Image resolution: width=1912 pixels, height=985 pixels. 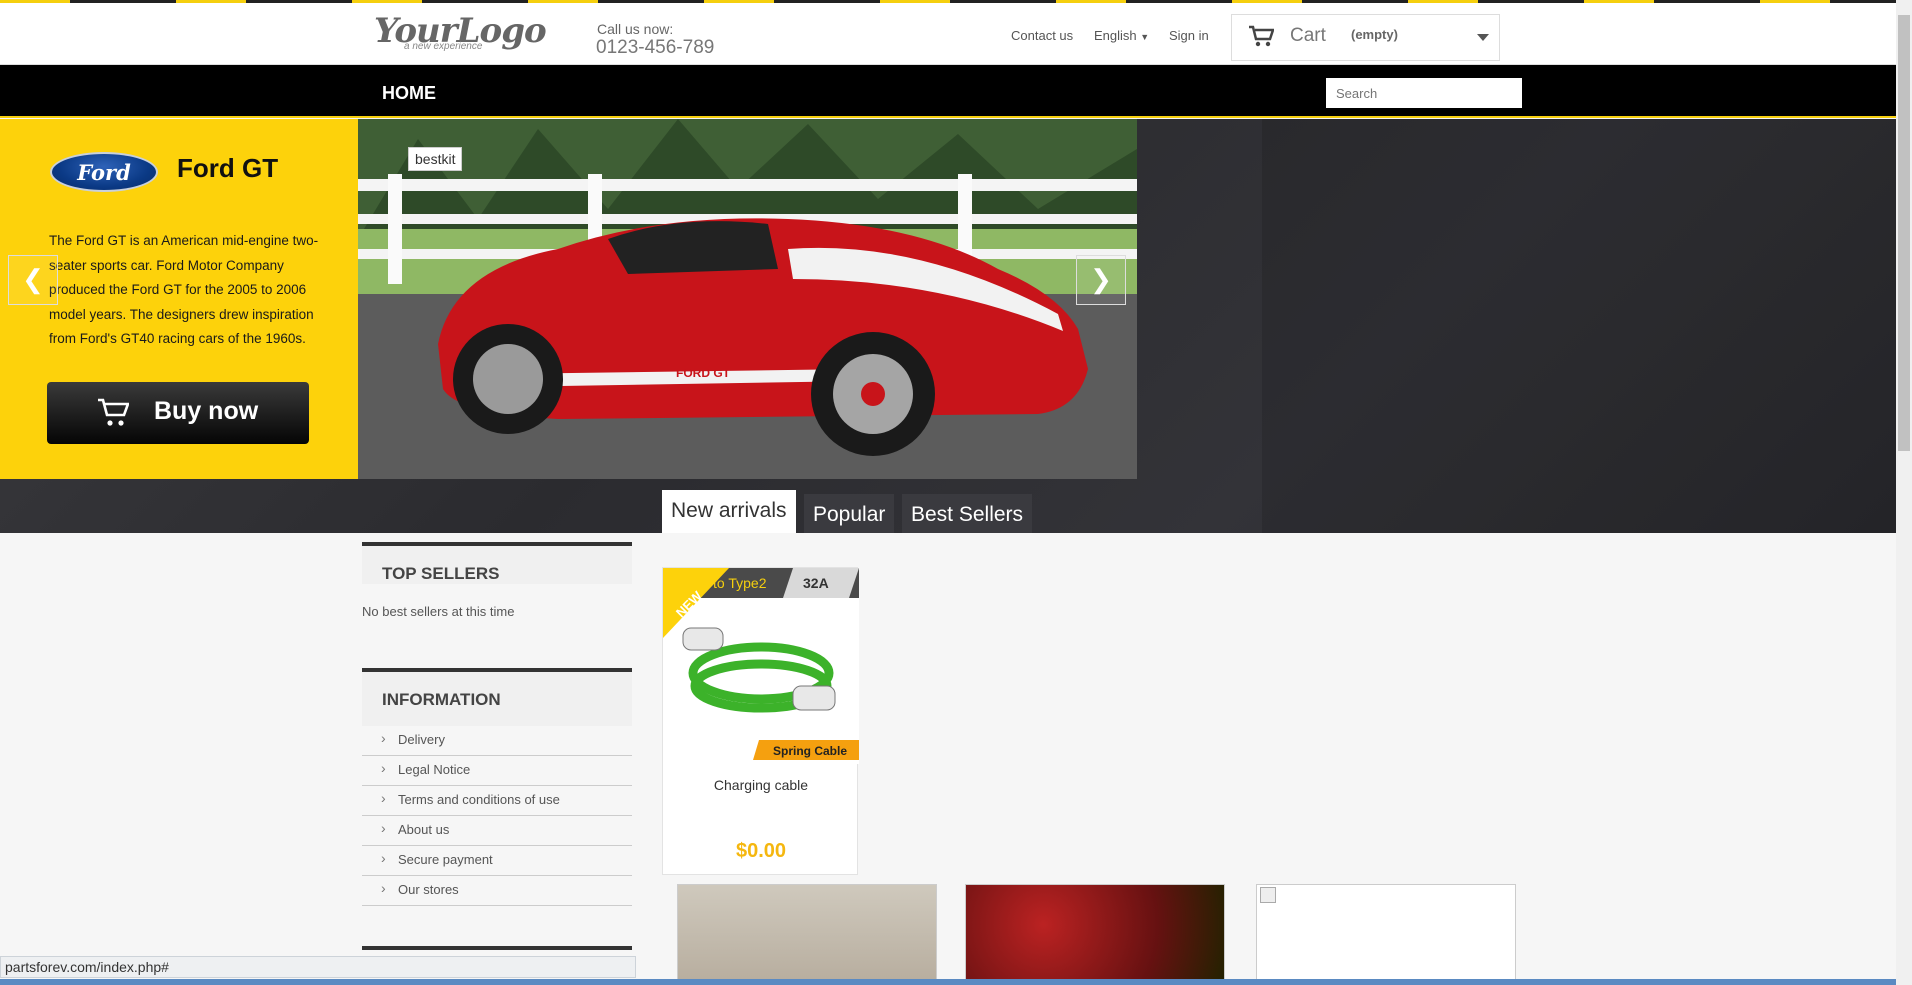 I want to click on contact-link: Contact us, so click(x=1042, y=35).